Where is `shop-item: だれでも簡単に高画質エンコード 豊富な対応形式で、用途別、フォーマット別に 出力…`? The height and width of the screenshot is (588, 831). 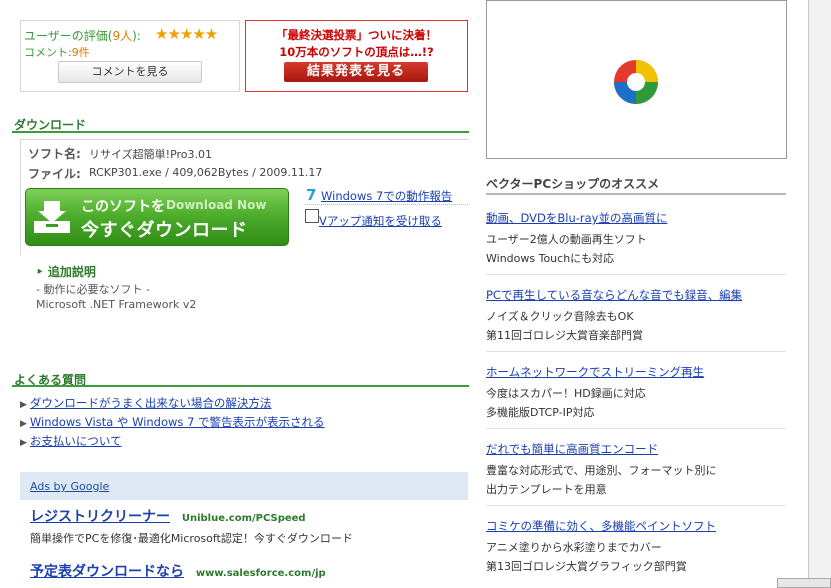 shop-item: だれでも簡単に高画質エンコード 豊富な対応形式で、用途別、フォーマット別に 出力… is located at coordinates (601, 469).